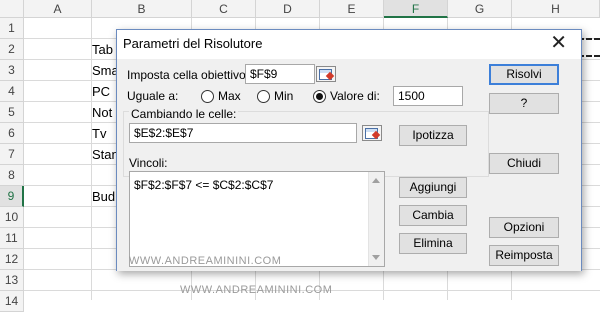  I want to click on delete-button-label: Elimina, so click(433, 243).